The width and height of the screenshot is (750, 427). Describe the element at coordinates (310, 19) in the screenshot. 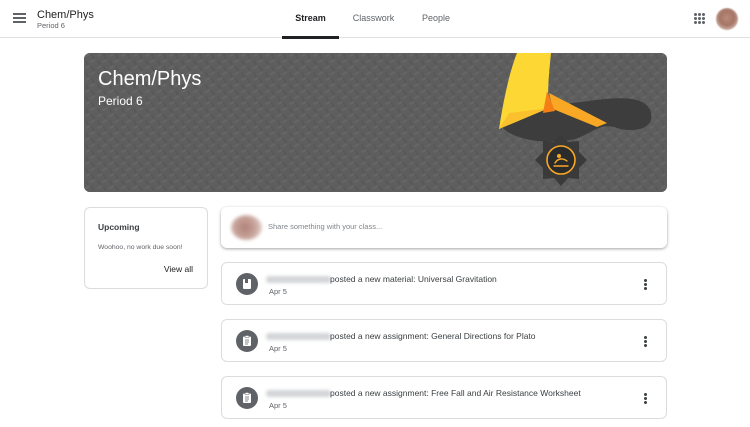

I see `tab-stream: Stream` at that location.